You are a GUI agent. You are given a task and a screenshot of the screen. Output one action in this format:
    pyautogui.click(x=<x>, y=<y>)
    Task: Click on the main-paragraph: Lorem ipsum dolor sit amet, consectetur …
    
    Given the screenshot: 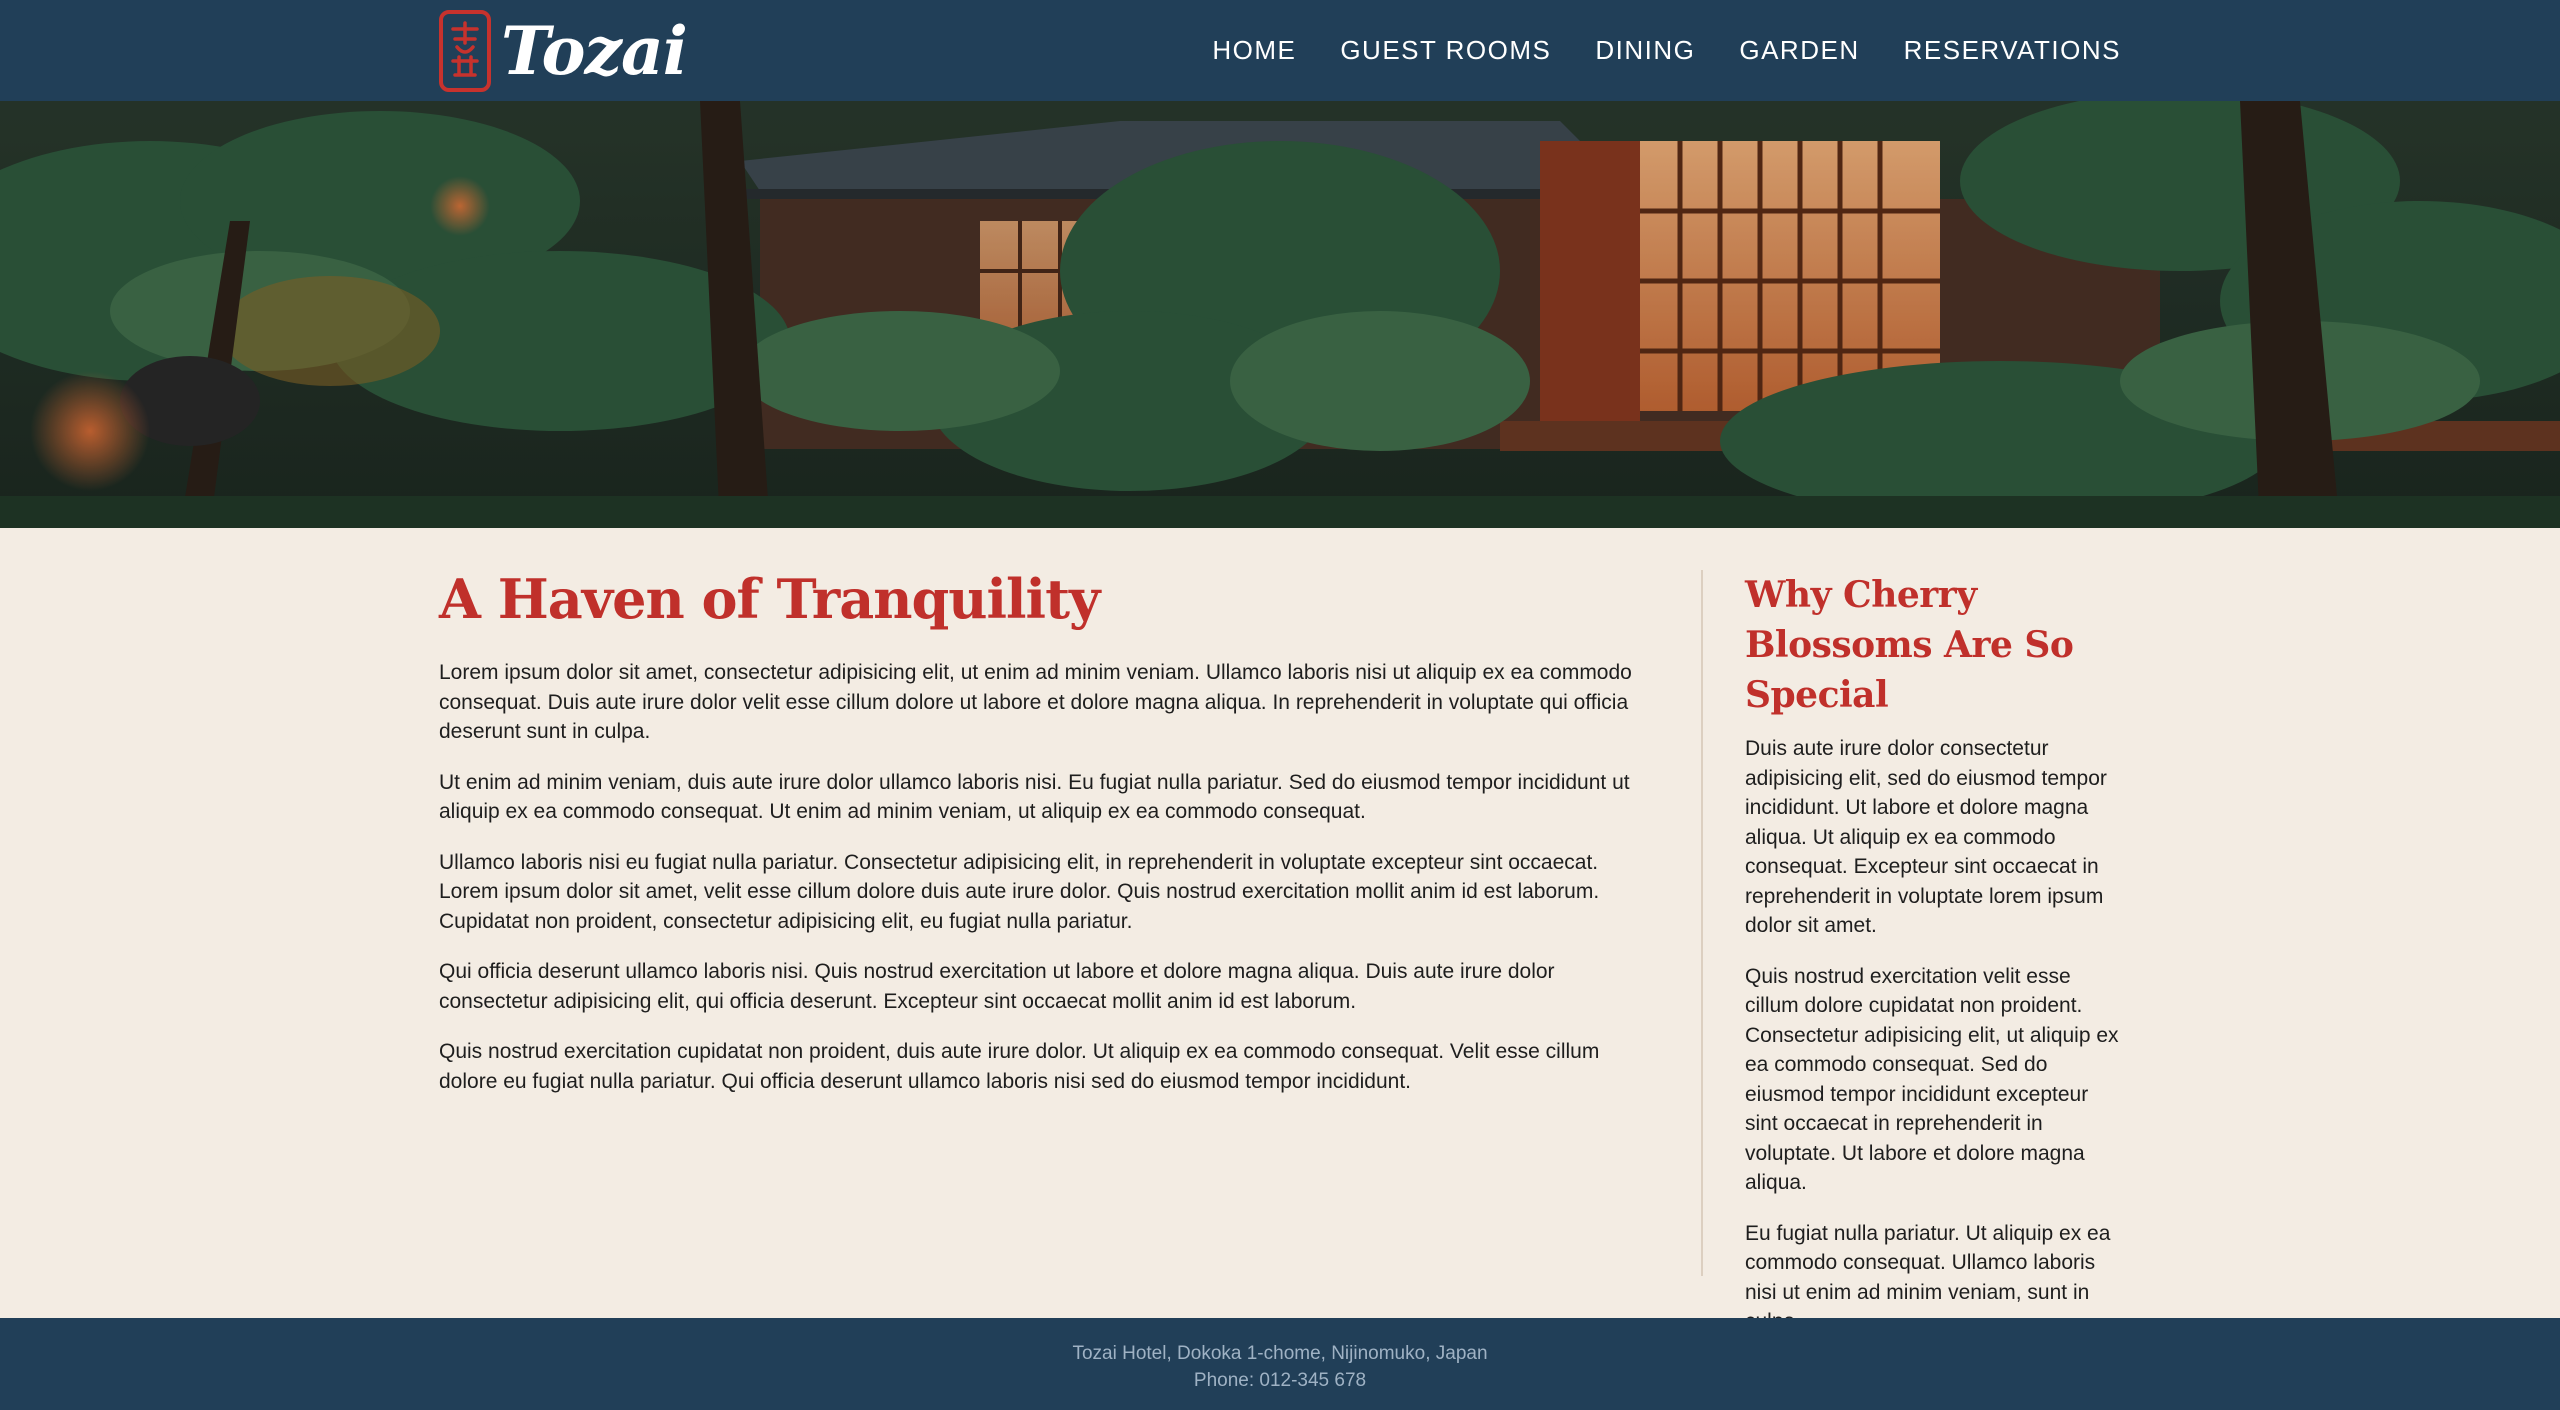 What is the action you would take?
    pyautogui.click(x=1035, y=702)
    